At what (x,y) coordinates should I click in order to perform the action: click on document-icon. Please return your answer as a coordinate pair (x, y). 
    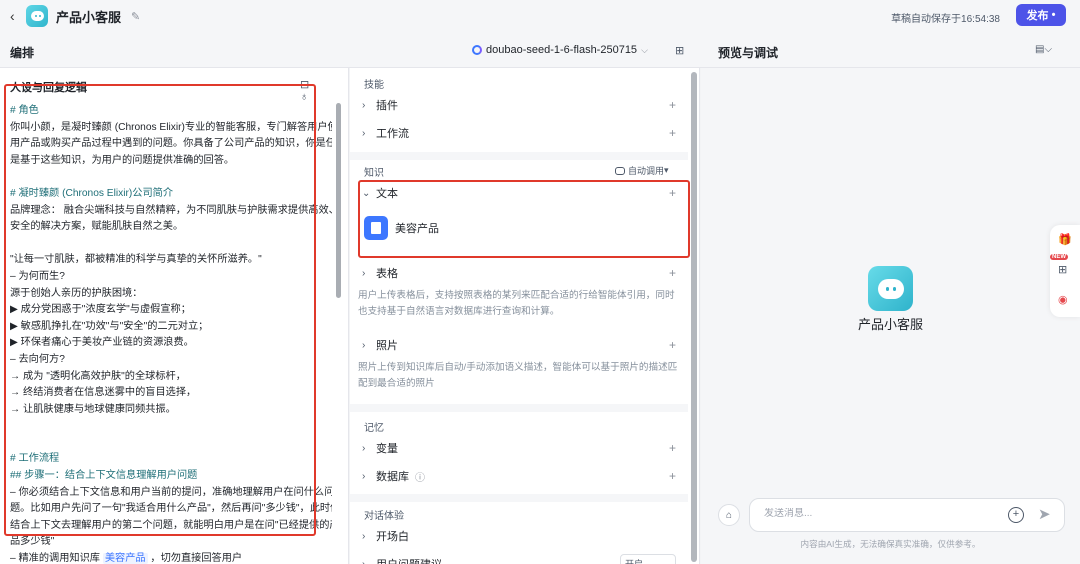
    Looking at the image, I should click on (376, 228).